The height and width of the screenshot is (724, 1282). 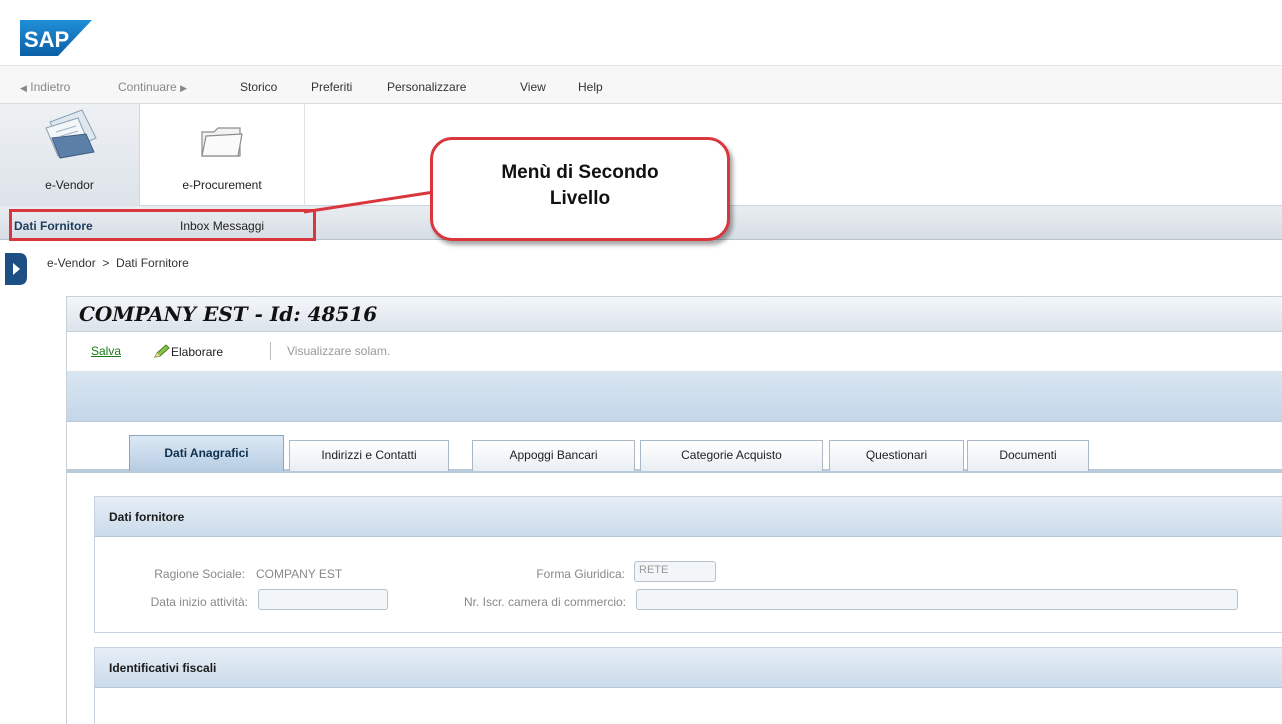 I want to click on section-title: Dati fornitore, so click(x=147, y=517).